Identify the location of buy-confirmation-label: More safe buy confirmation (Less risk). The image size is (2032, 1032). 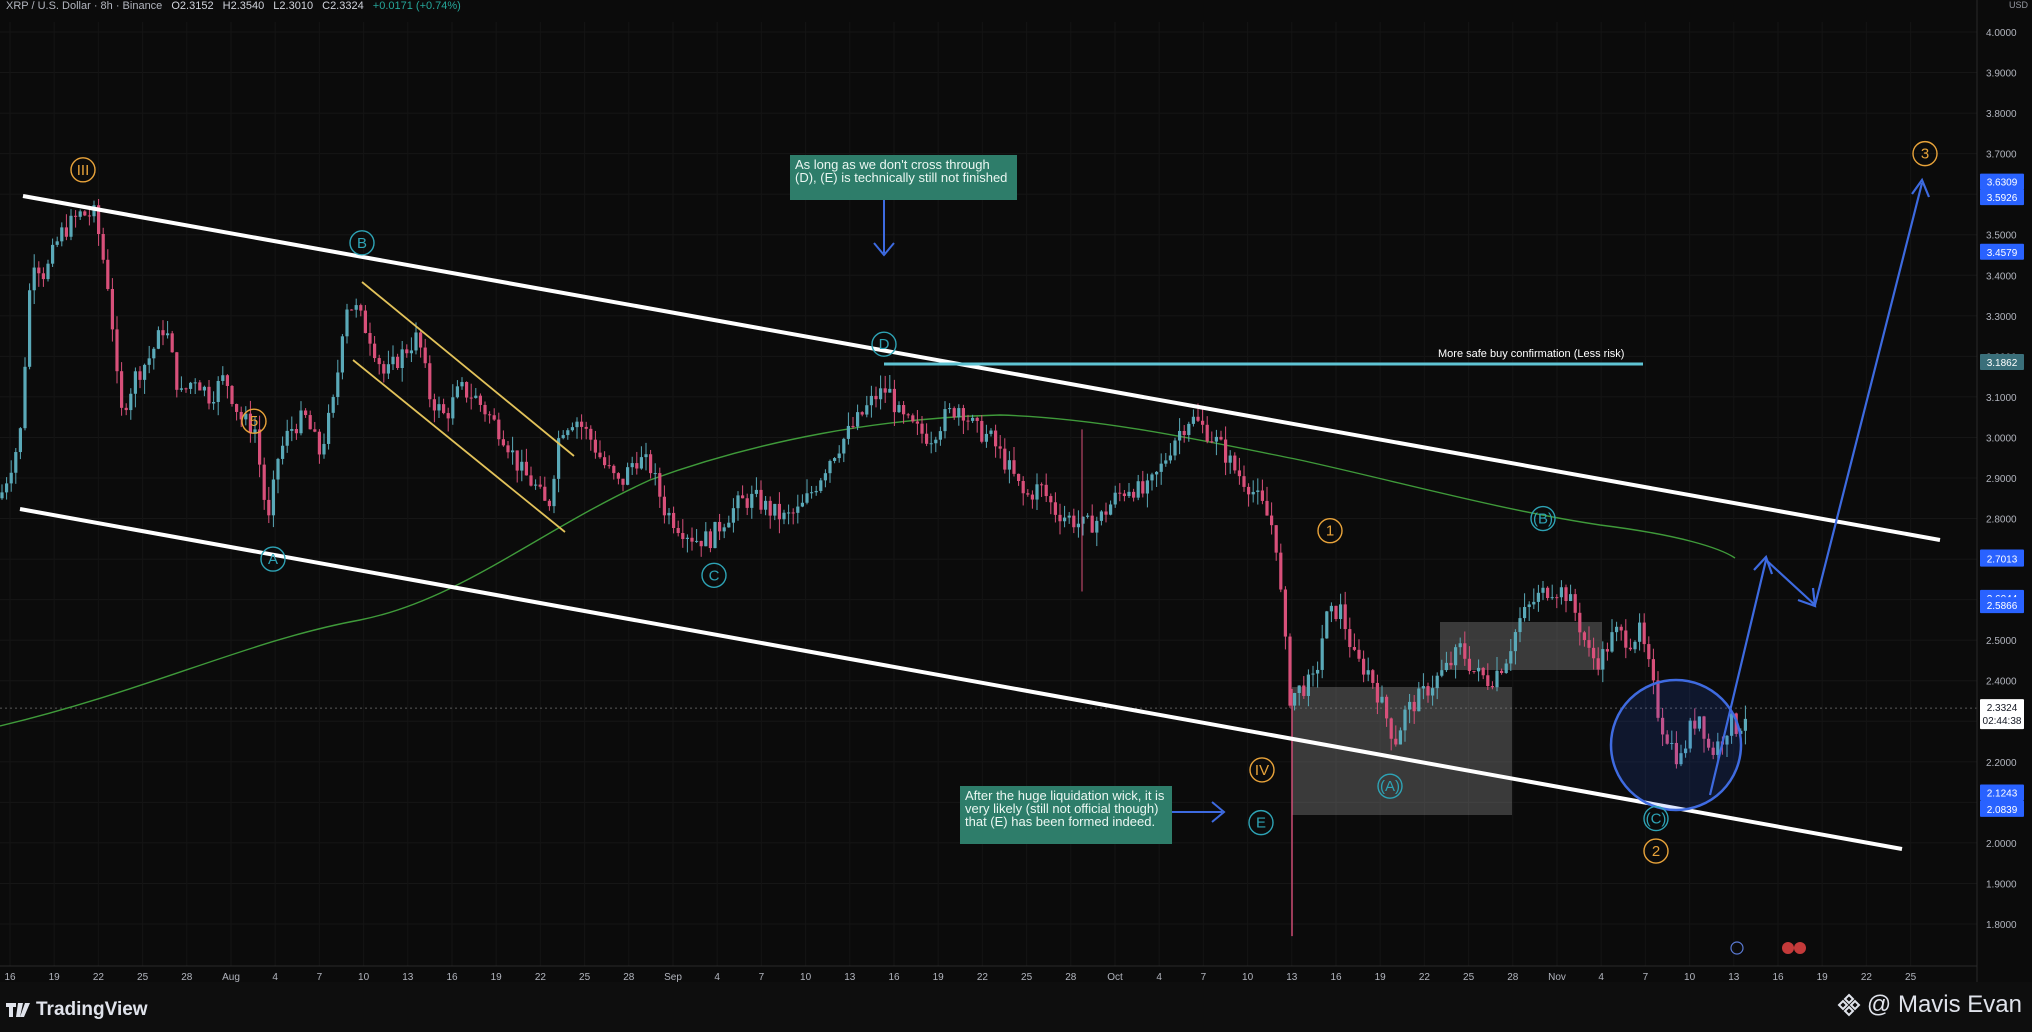
(1531, 354).